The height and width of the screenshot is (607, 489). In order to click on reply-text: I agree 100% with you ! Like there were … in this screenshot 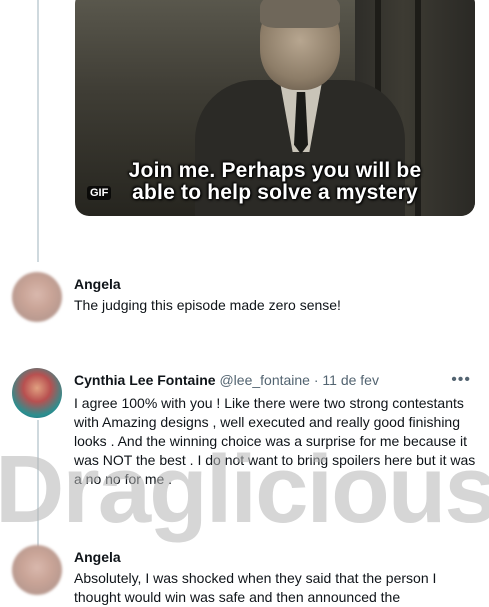, I will do `click(275, 441)`.